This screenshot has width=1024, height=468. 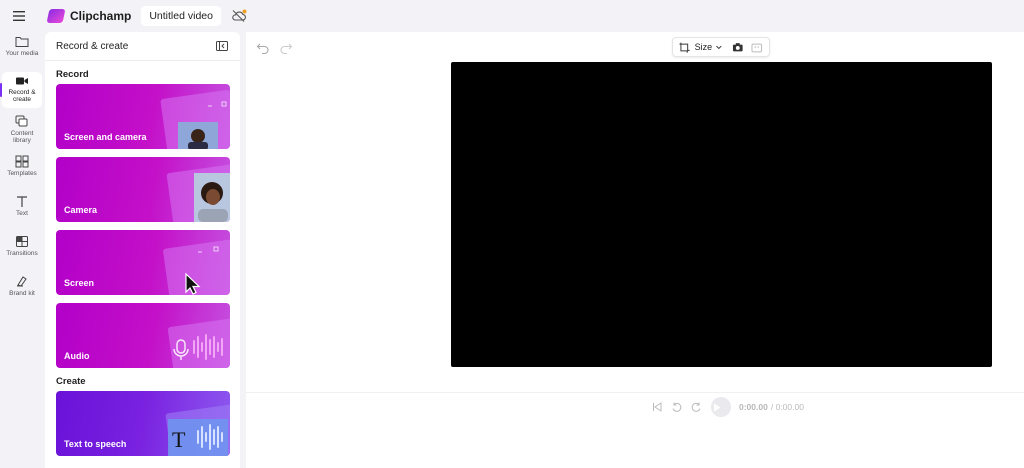 I want to click on screen-camera-illustration, so click(x=195, y=119).